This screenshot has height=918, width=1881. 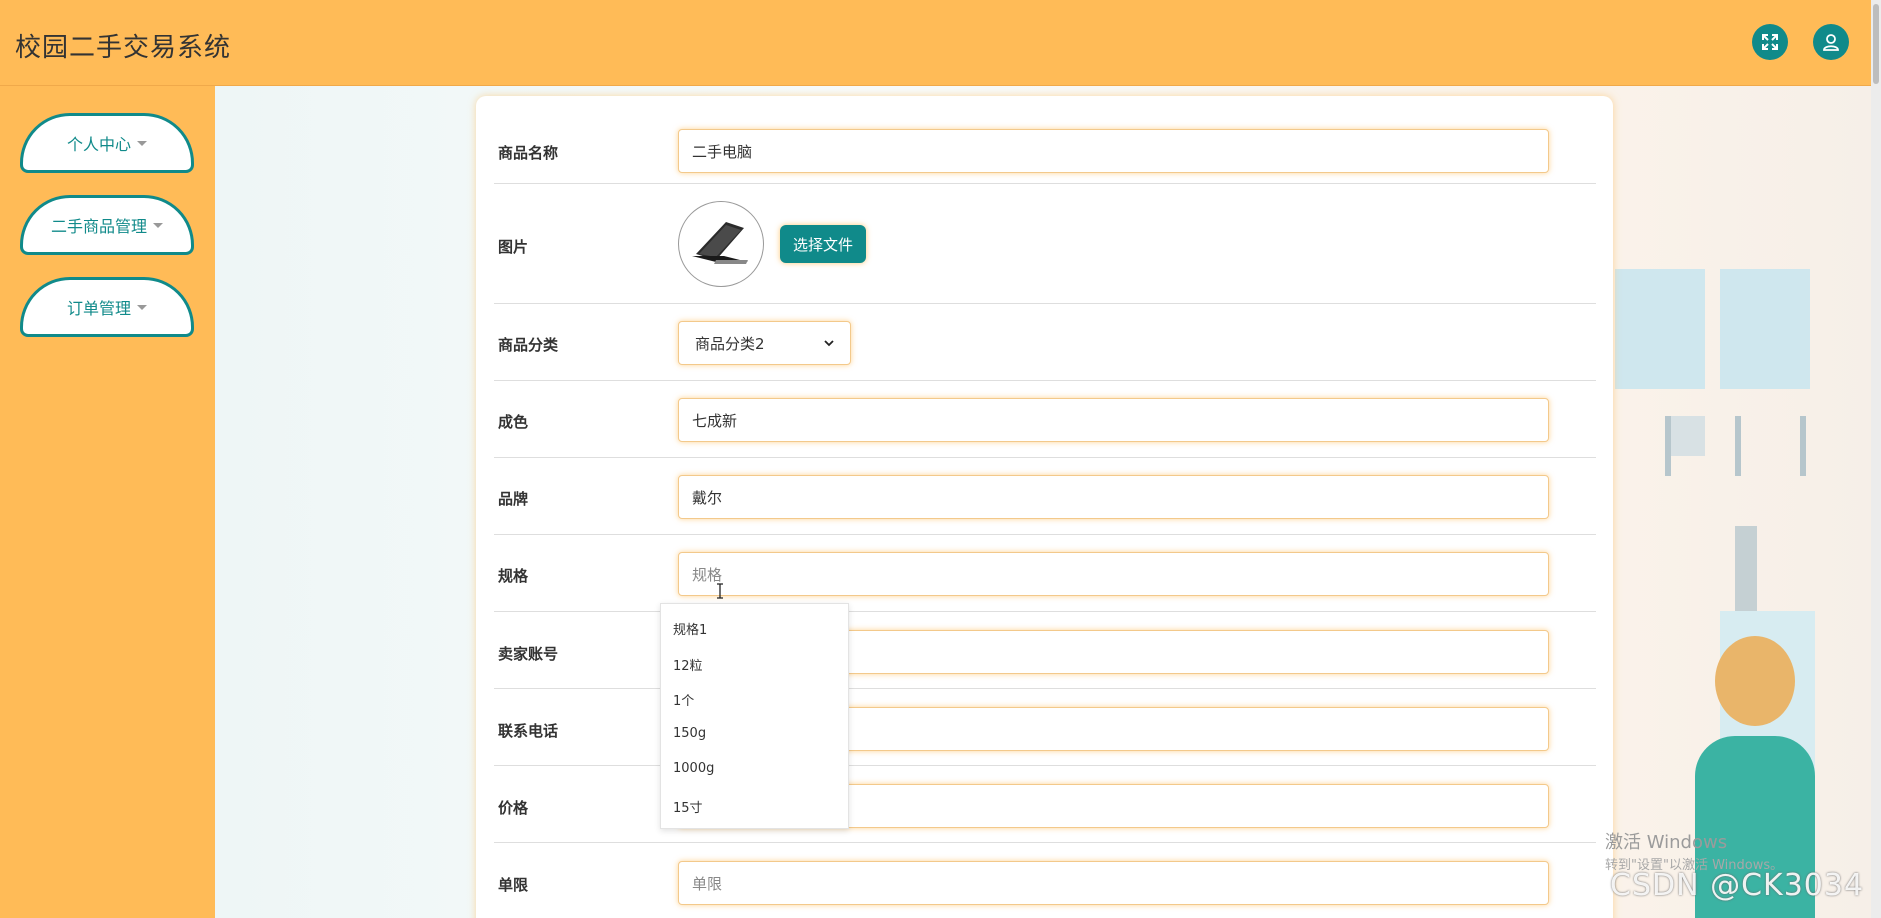 I want to click on form-row-image: 图片 选择文件, so click(x=1045, y=244).